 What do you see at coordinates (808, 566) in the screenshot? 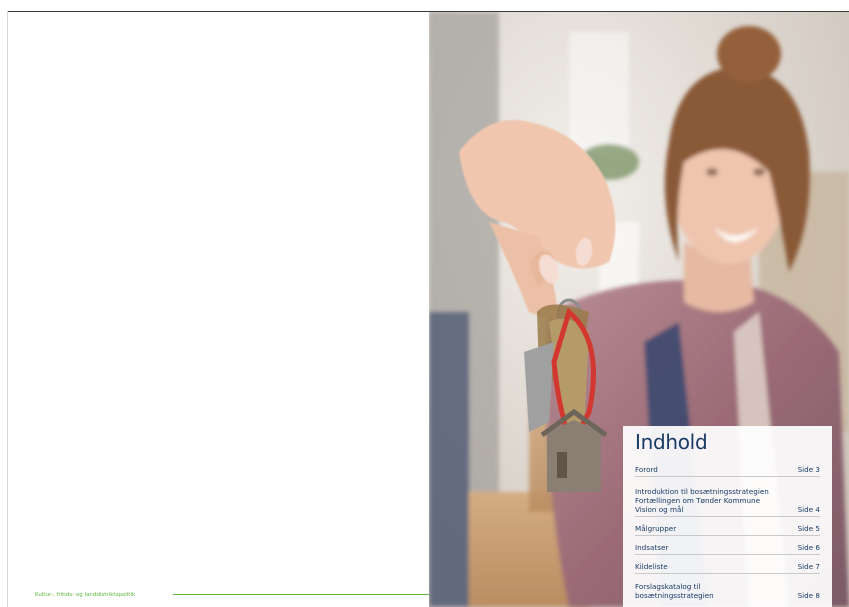
I see `toc-item-page: Side 7` at bounding box center [808, 566].